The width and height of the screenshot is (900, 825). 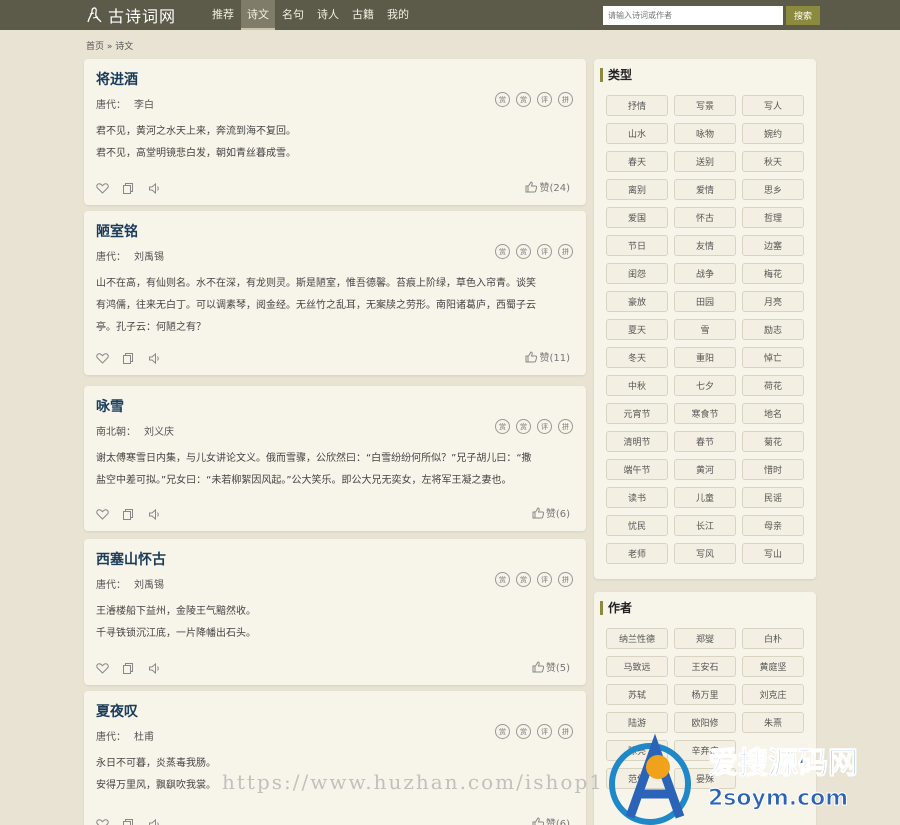 I want to click on nav-recommend: 推荐, so click(x=223, y=15).